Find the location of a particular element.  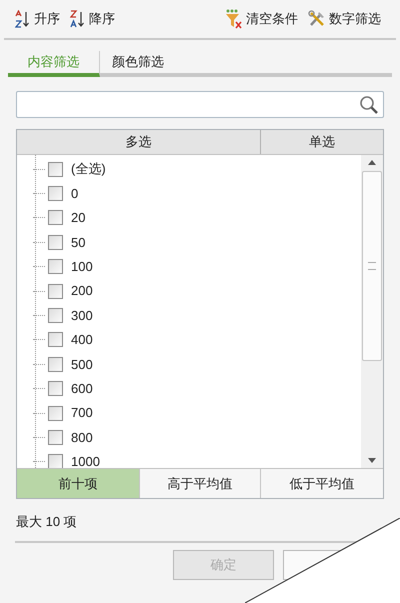

caption: 最大 10 项 is located at coordinates (47, 522).